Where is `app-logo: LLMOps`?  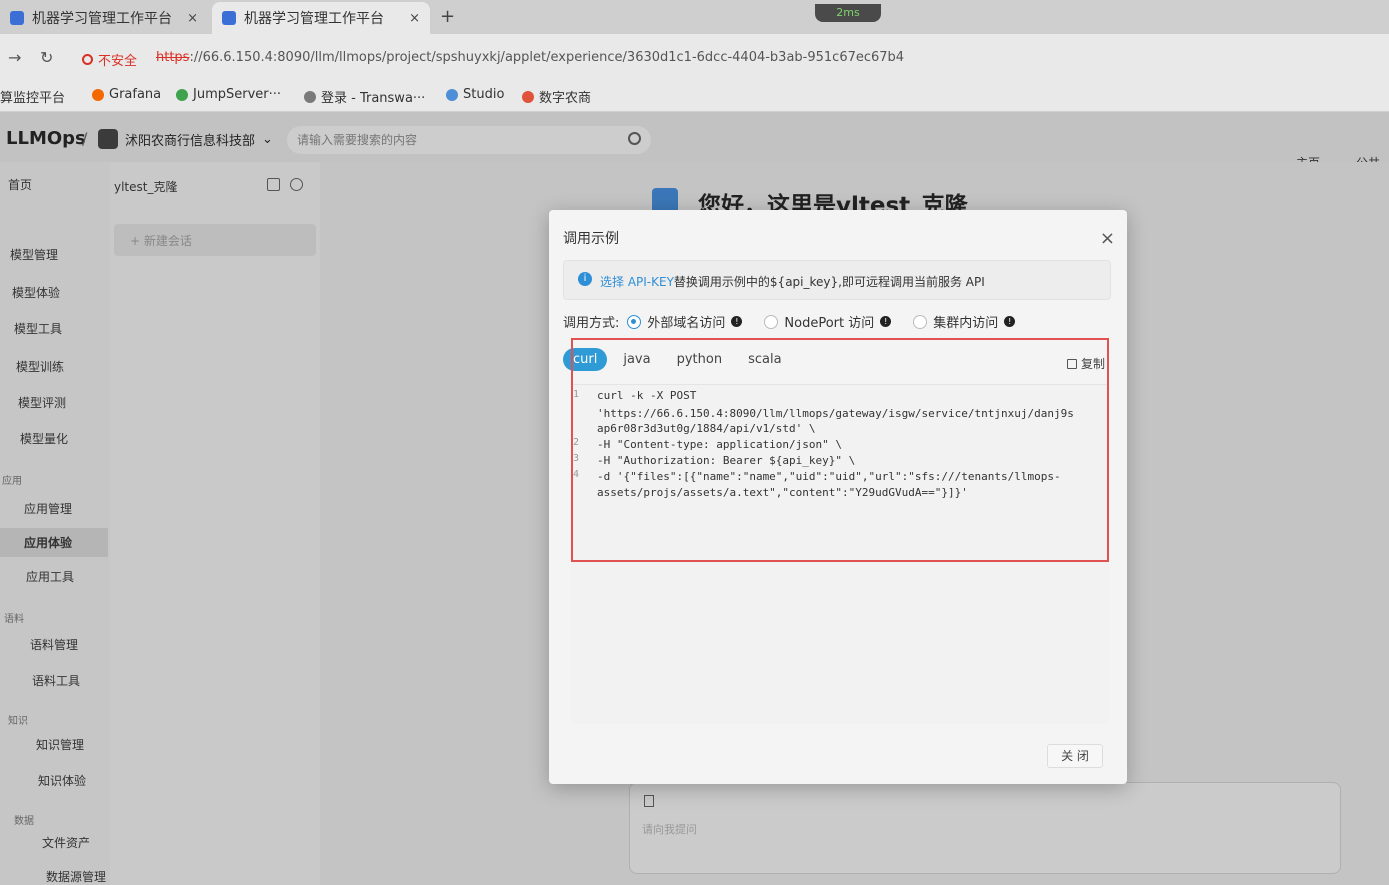
app-logo: LLMOps is located at coordinates (46, 138).